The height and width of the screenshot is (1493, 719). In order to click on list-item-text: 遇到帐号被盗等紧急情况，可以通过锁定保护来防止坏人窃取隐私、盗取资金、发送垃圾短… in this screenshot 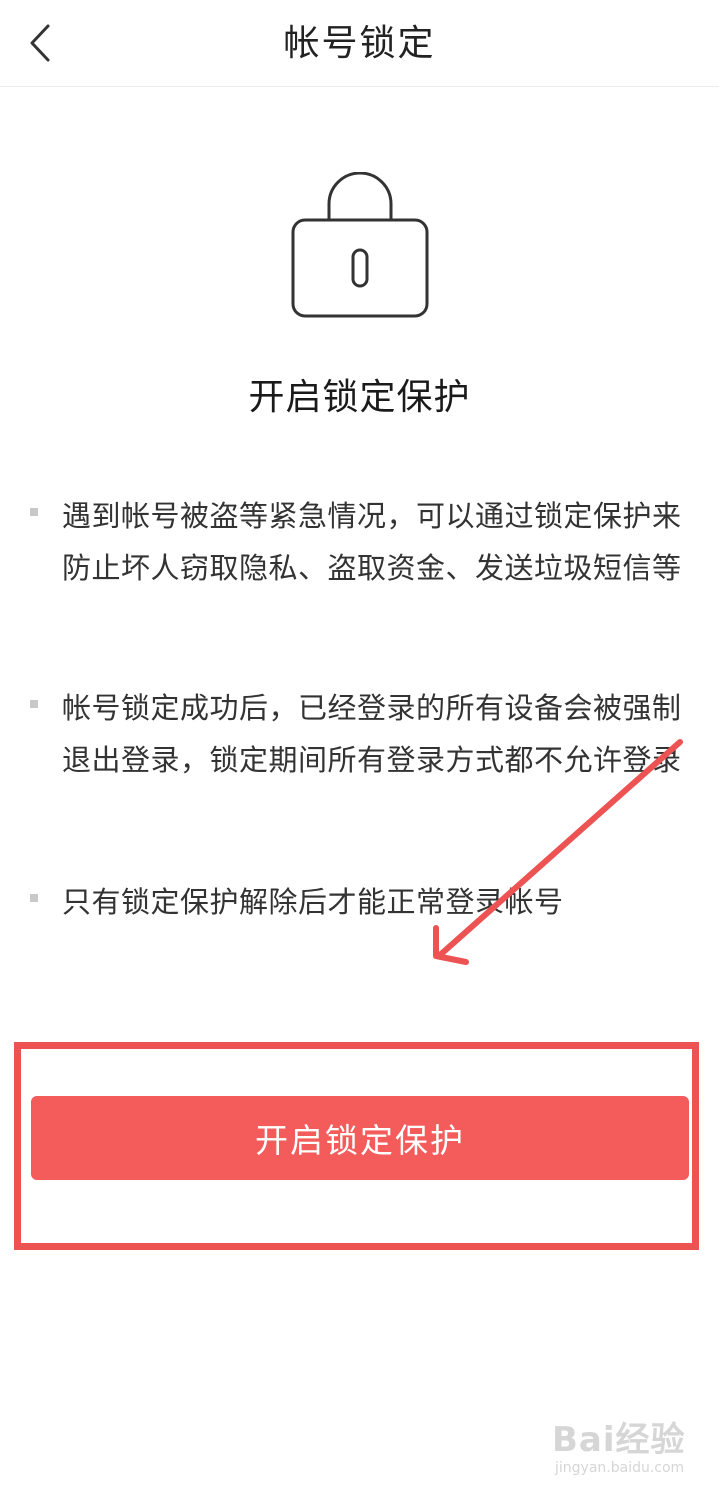, I will do `click(372, 542)`.